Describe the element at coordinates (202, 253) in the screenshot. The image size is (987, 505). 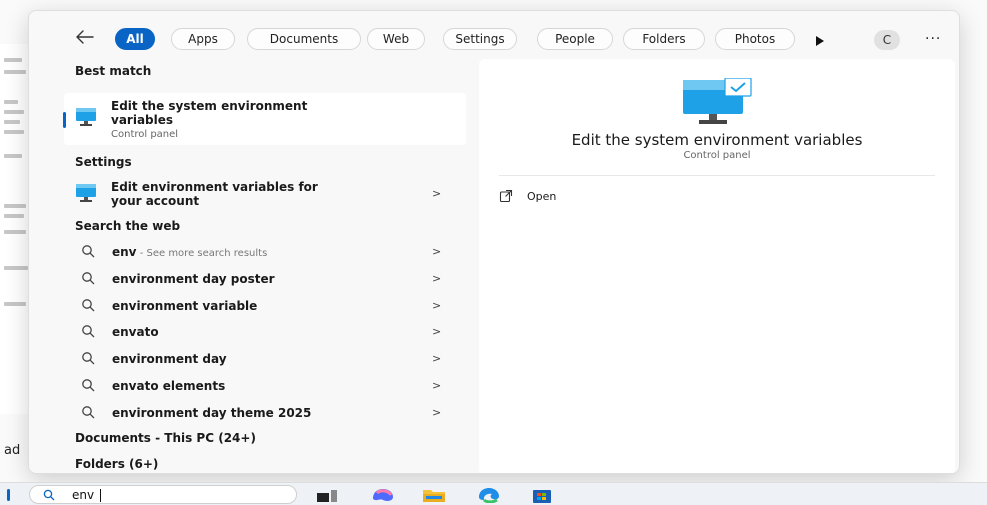
I see `web-query-hint: - See more search results` at that location.